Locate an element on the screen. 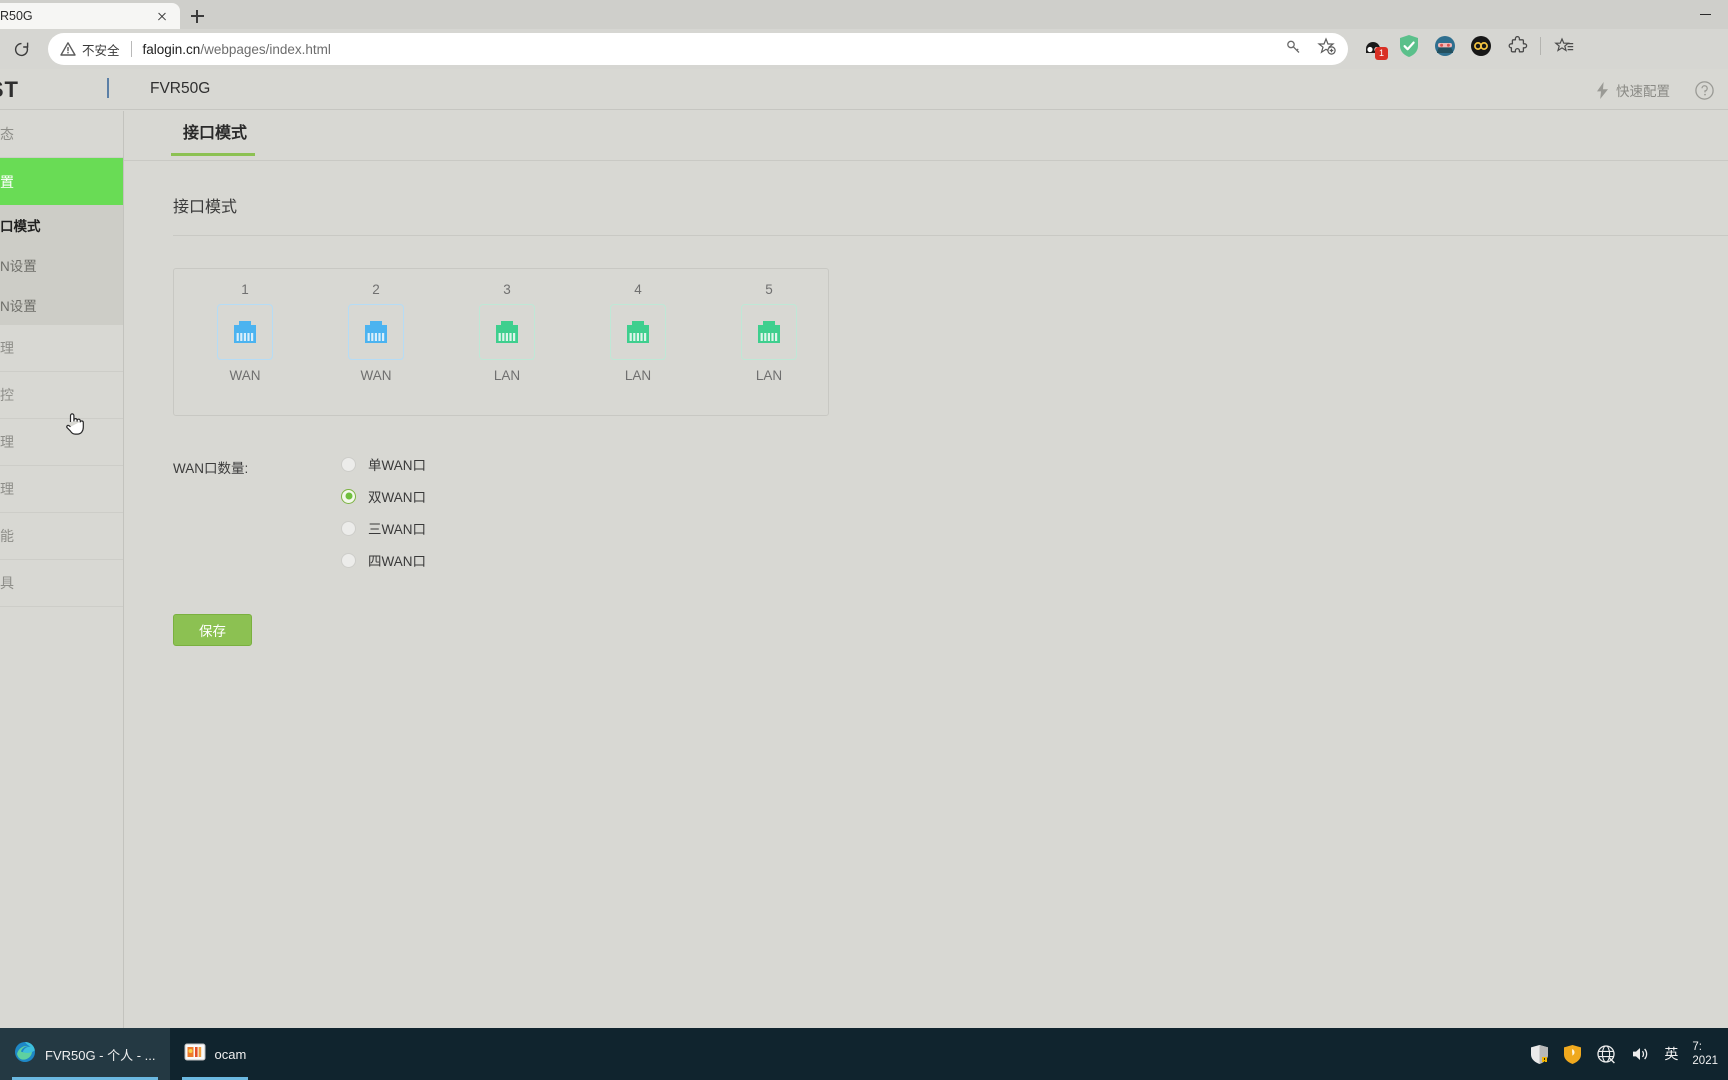 This screenshot has width=1728, height=1080. taskbar-item-ocam: ocam is located at coordinates (215, 1054).